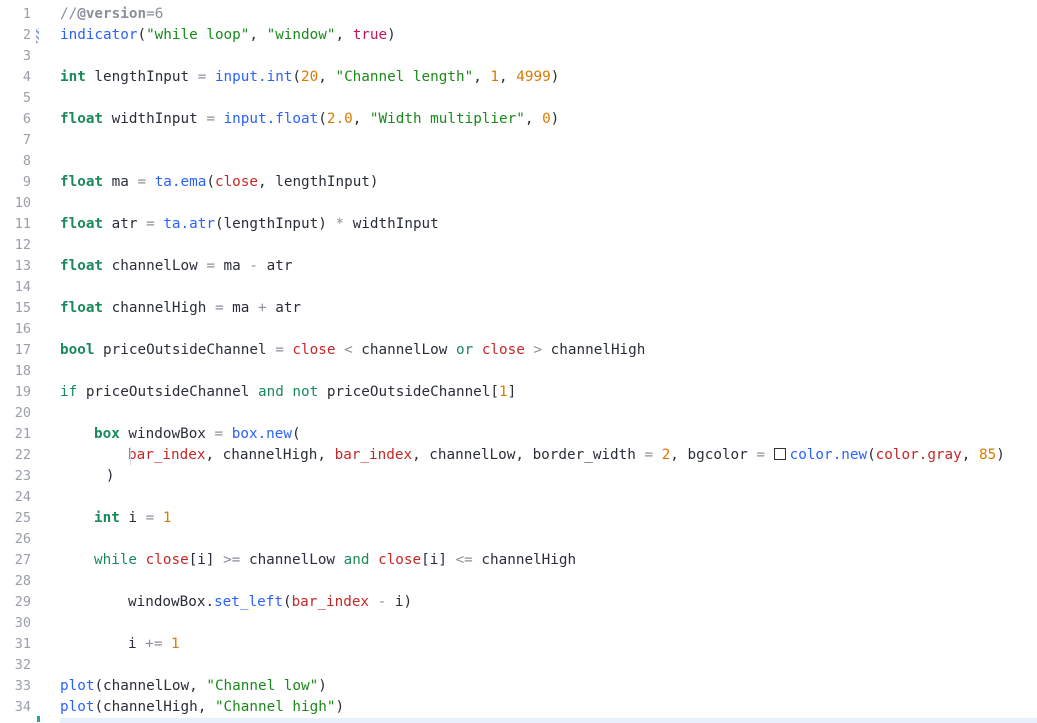  What do you see at coordinates (438, 560) in the screenshot?
I see `code-token: [i]` at bounding box center [438, 560].